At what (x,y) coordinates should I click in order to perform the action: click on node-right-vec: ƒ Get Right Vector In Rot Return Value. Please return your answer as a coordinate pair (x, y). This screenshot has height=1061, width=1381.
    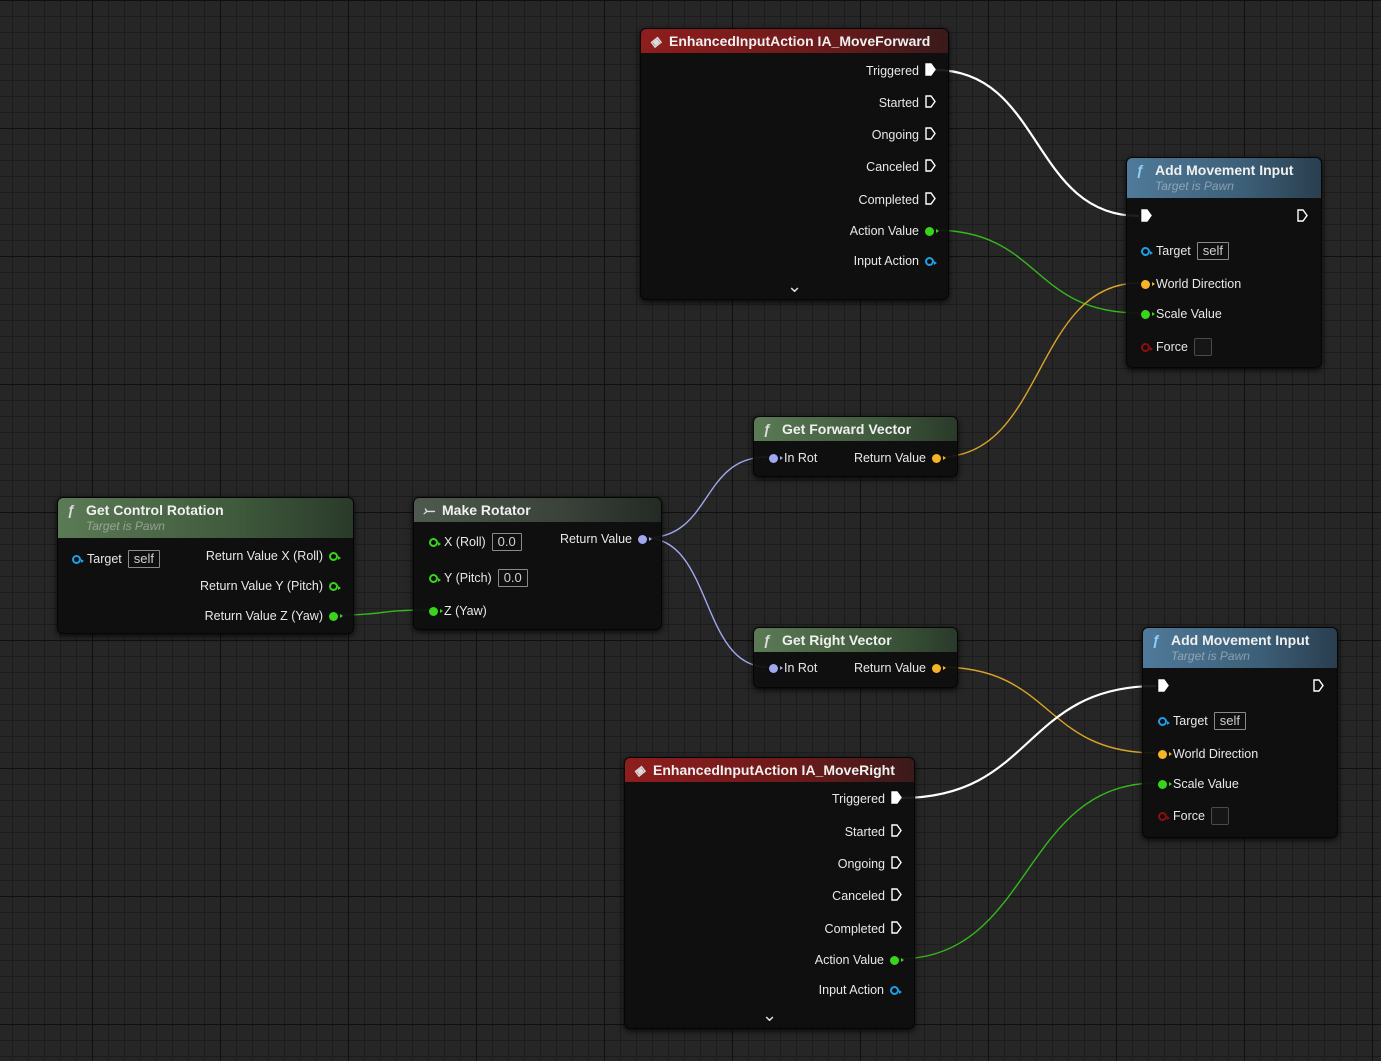
    Looking at the image, I should click on (855, 657).